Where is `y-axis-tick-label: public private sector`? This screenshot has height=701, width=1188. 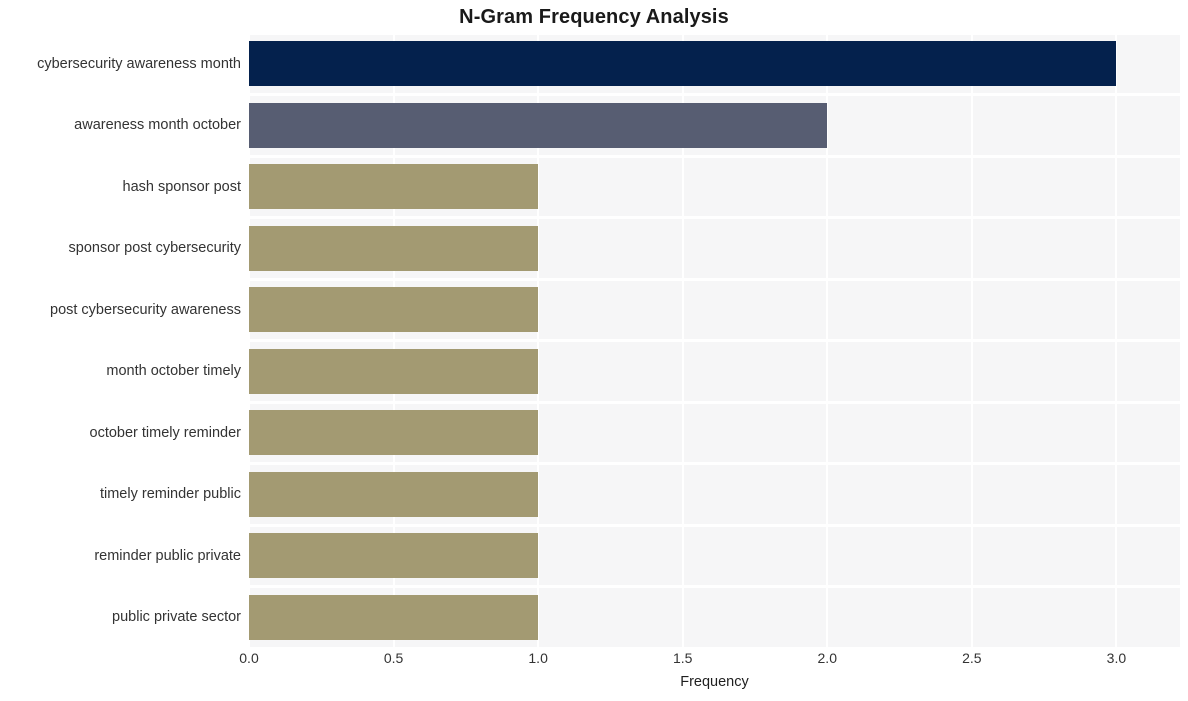 y-axis-tick-label: public private sector is located at coordinates (176, 617).